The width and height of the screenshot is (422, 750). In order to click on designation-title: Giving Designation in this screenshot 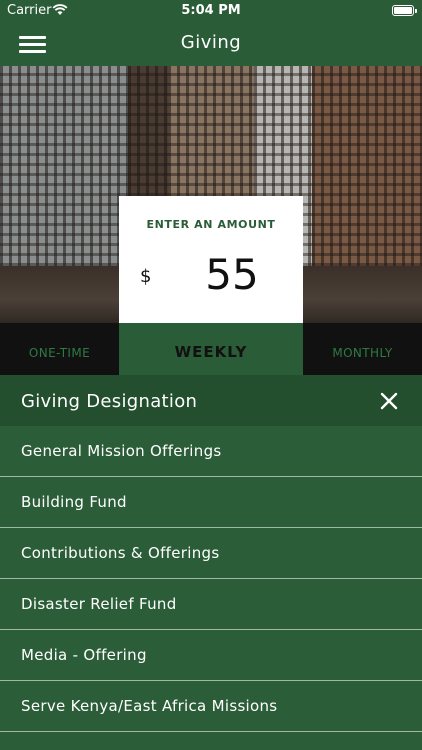, I will do `click(109, 401)`.